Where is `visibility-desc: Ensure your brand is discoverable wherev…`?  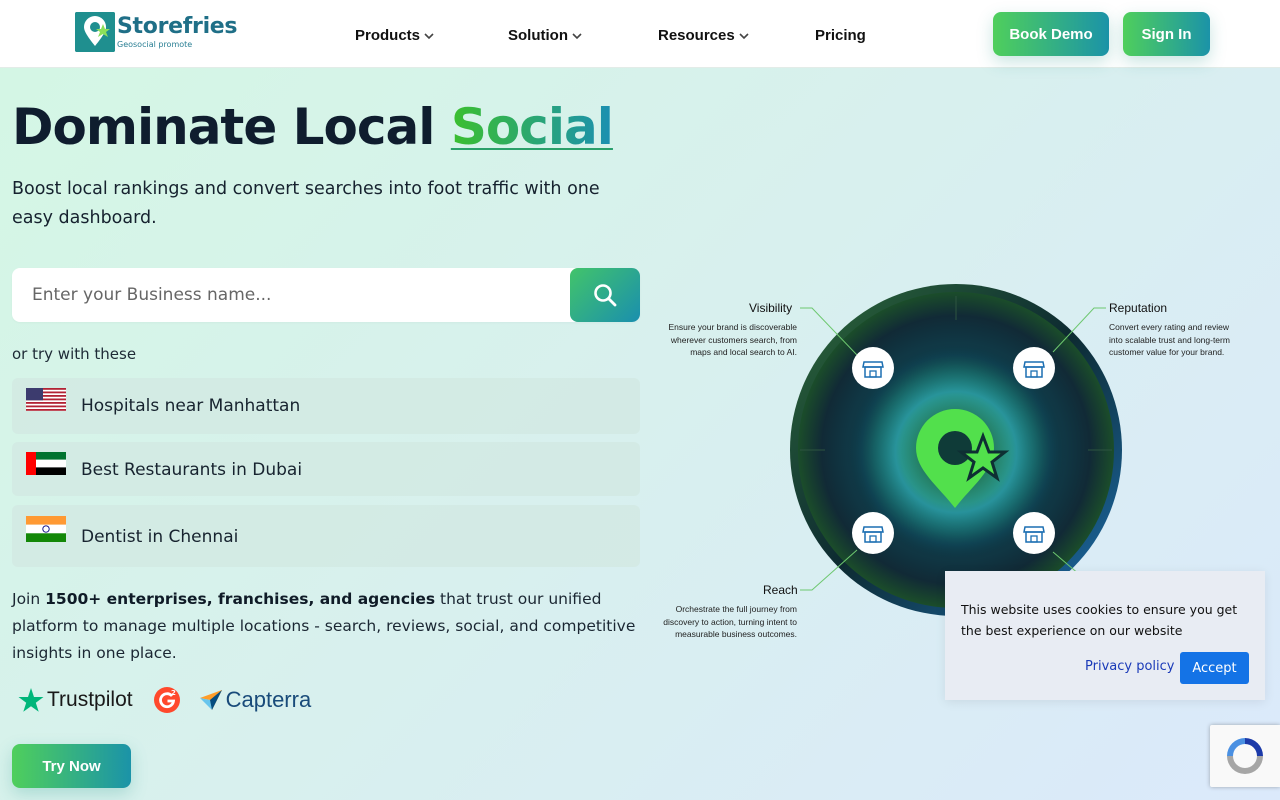
visibility-desc: Ensure your brand is discoverable wherev… is located at coordinates (732, 339).